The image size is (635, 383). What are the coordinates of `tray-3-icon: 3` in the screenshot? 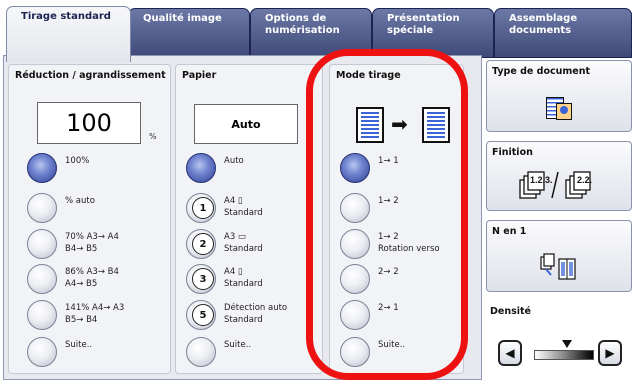 It's located at (203, 279).